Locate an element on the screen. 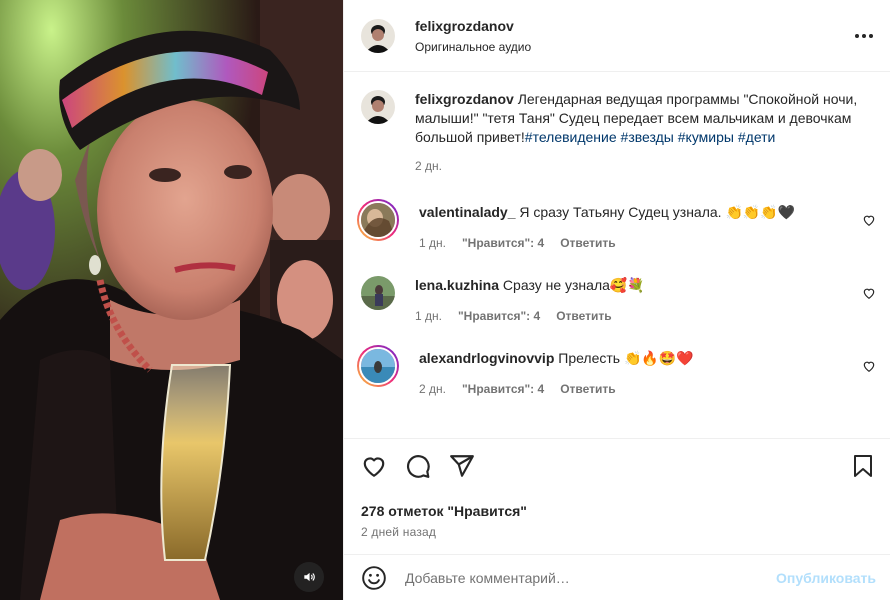 The height and width of the screenshot is (600, 890). comment-username: valentinalady_ is located at coordinates (467, 212).